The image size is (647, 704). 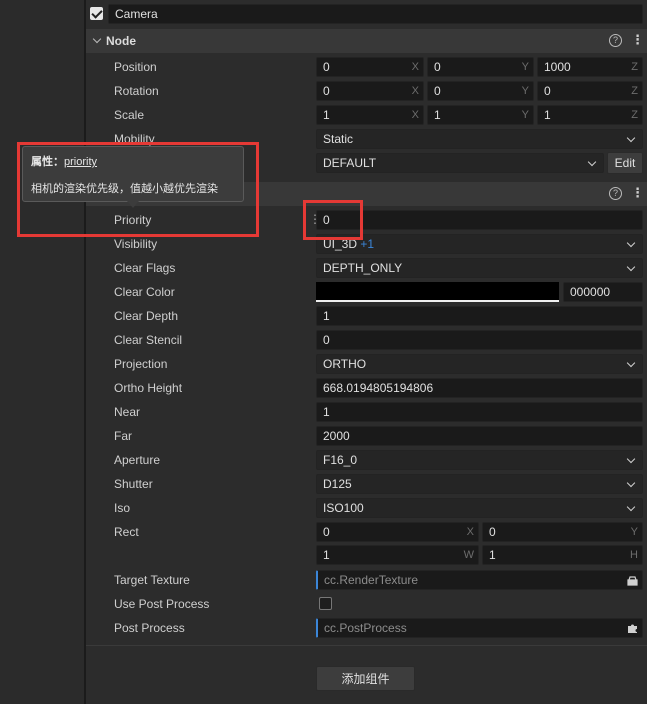 What do you see at coordinates (337, 484) in the screenshot?
I see `shutter-value: D125` at bounding box center [337, 484].